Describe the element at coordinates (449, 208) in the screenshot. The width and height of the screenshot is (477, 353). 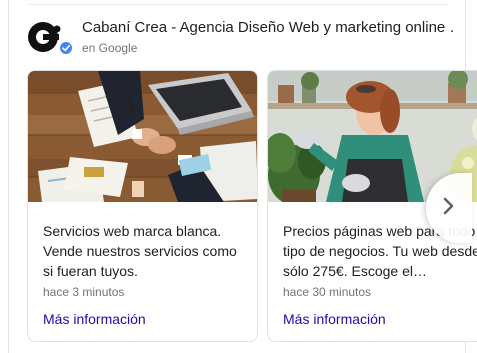
I see `chevron-right-icon` at that location.